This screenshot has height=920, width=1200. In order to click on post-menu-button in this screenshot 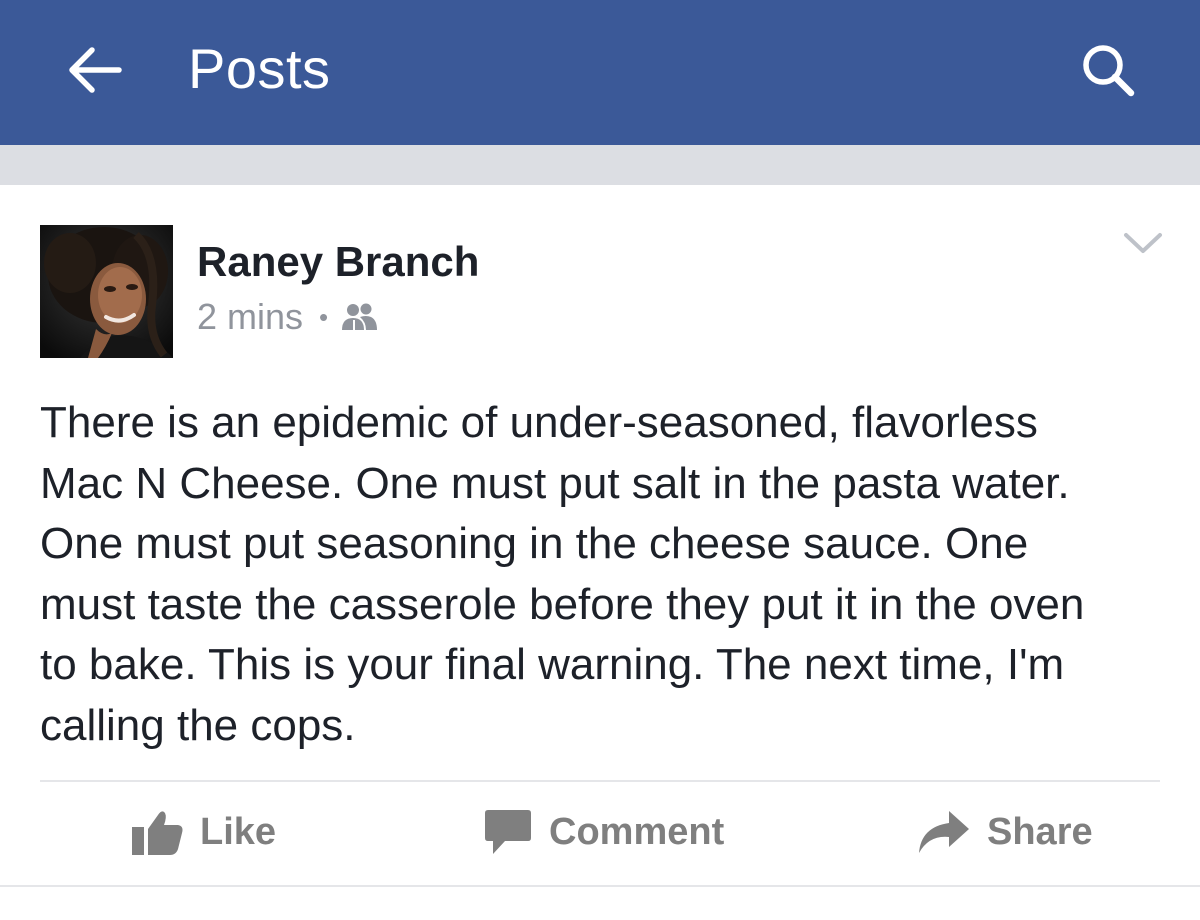, I will do `click(1143, 243)`.